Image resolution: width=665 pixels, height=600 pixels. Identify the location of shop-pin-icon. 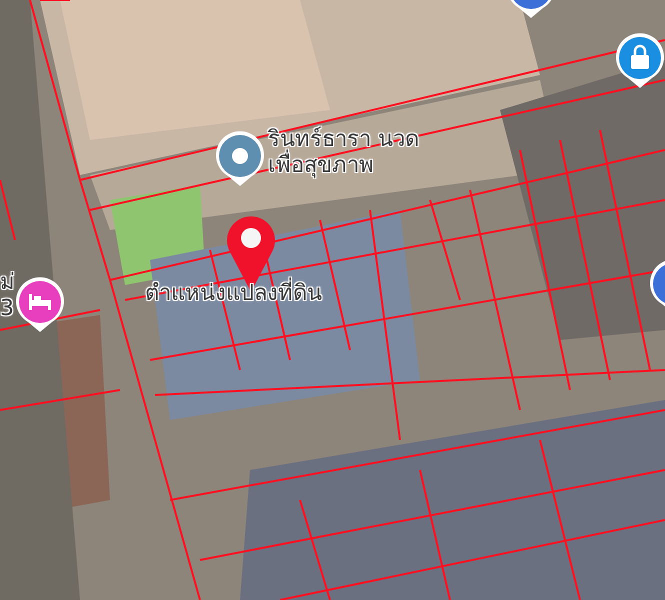
(639, 61).